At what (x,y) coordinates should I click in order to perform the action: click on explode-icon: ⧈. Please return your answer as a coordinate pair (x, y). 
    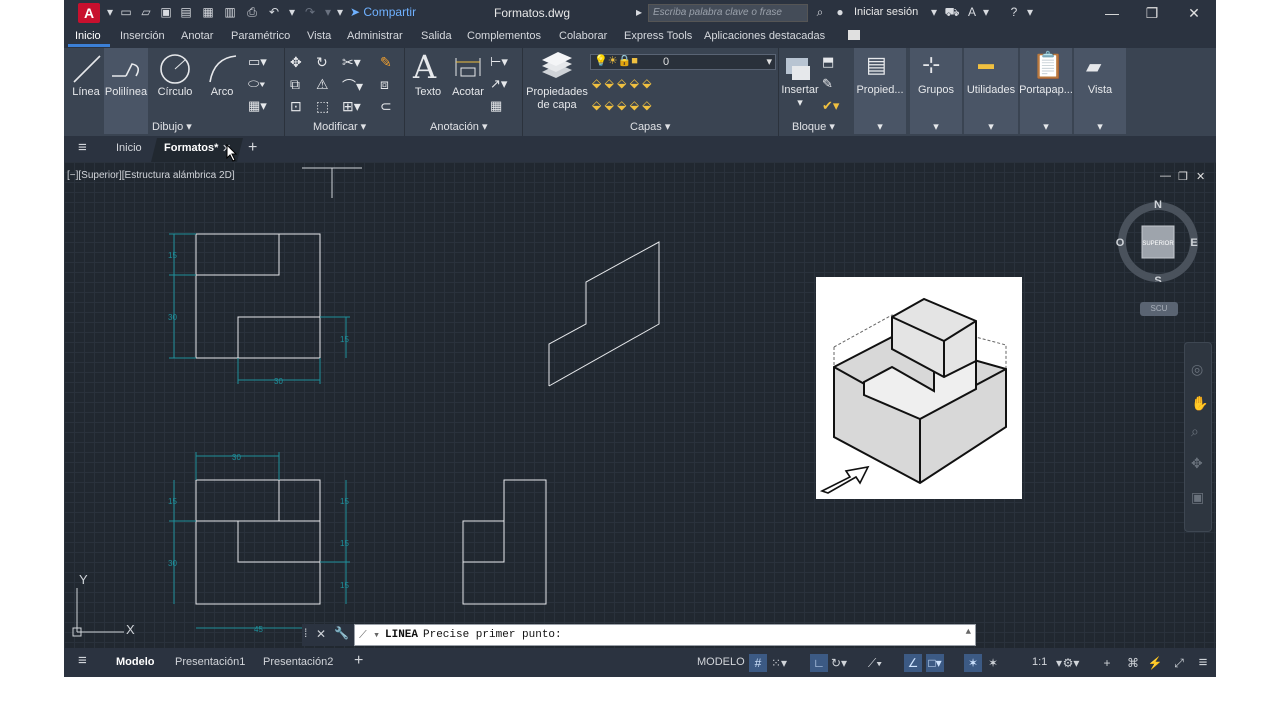
    Looking at the image, I should click on (384, 84).